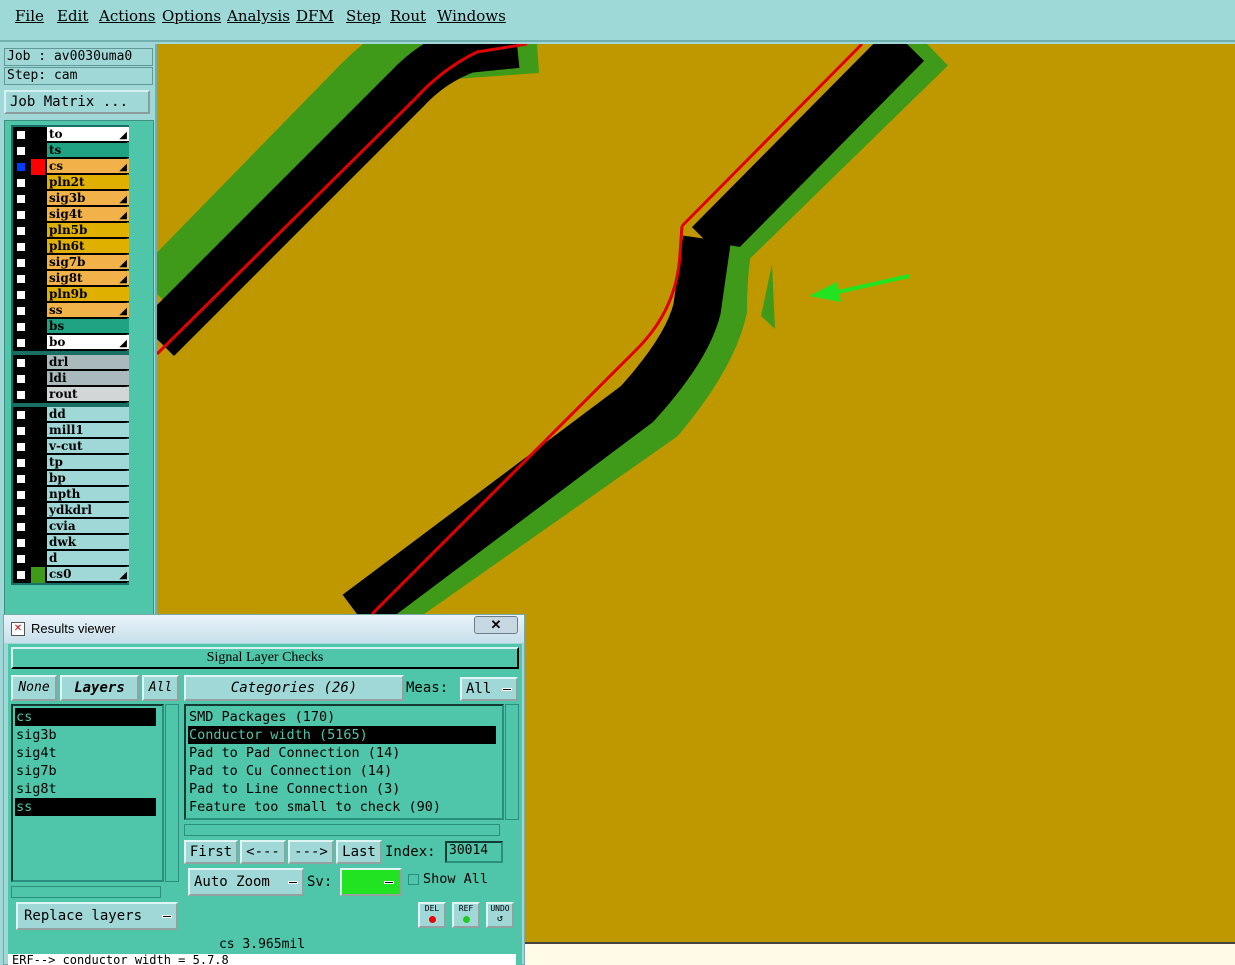 The image size is (1235, 965). What do you see at coordinates (264, 629) in the screenshot?
I see `results-viewer-titlebar: ✕ Results viewer` at bounding box center [264, 629].